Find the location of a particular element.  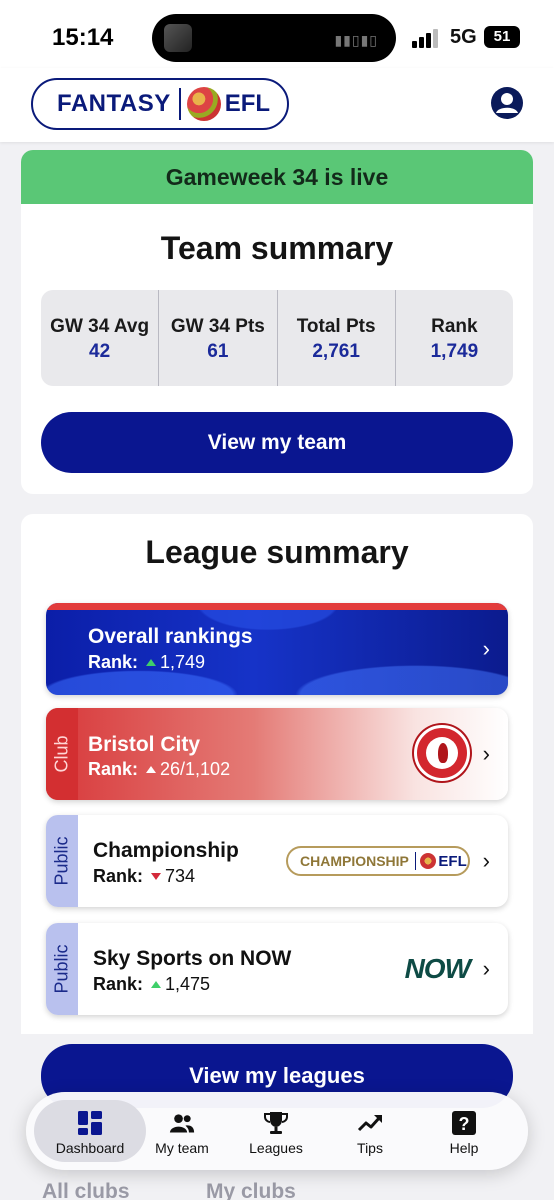

stat-rank: Rank 1,749 is located at coordinates (454, 338).